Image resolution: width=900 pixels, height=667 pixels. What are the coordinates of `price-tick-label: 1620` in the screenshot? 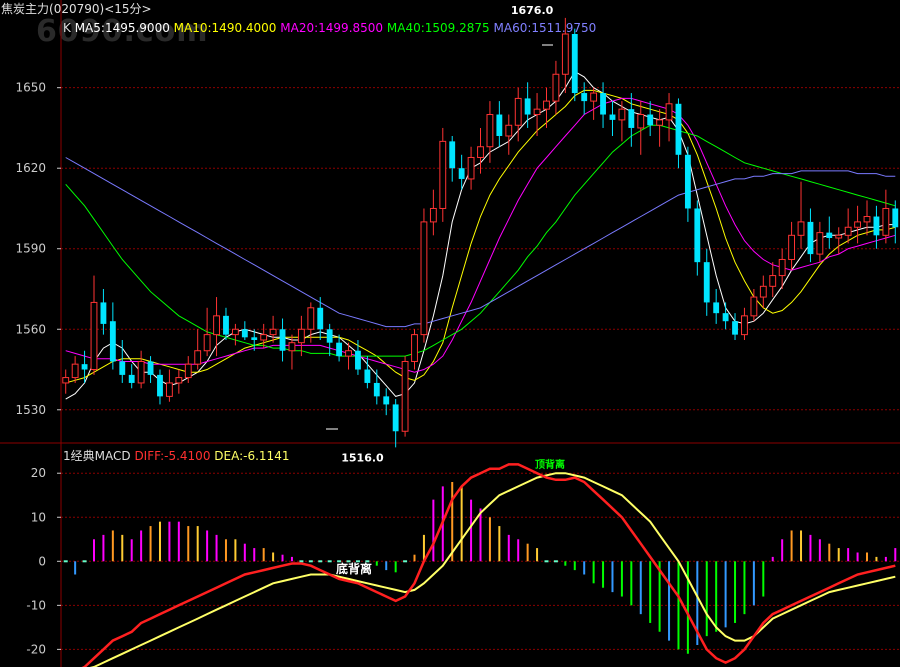 It's located at (30, 168).